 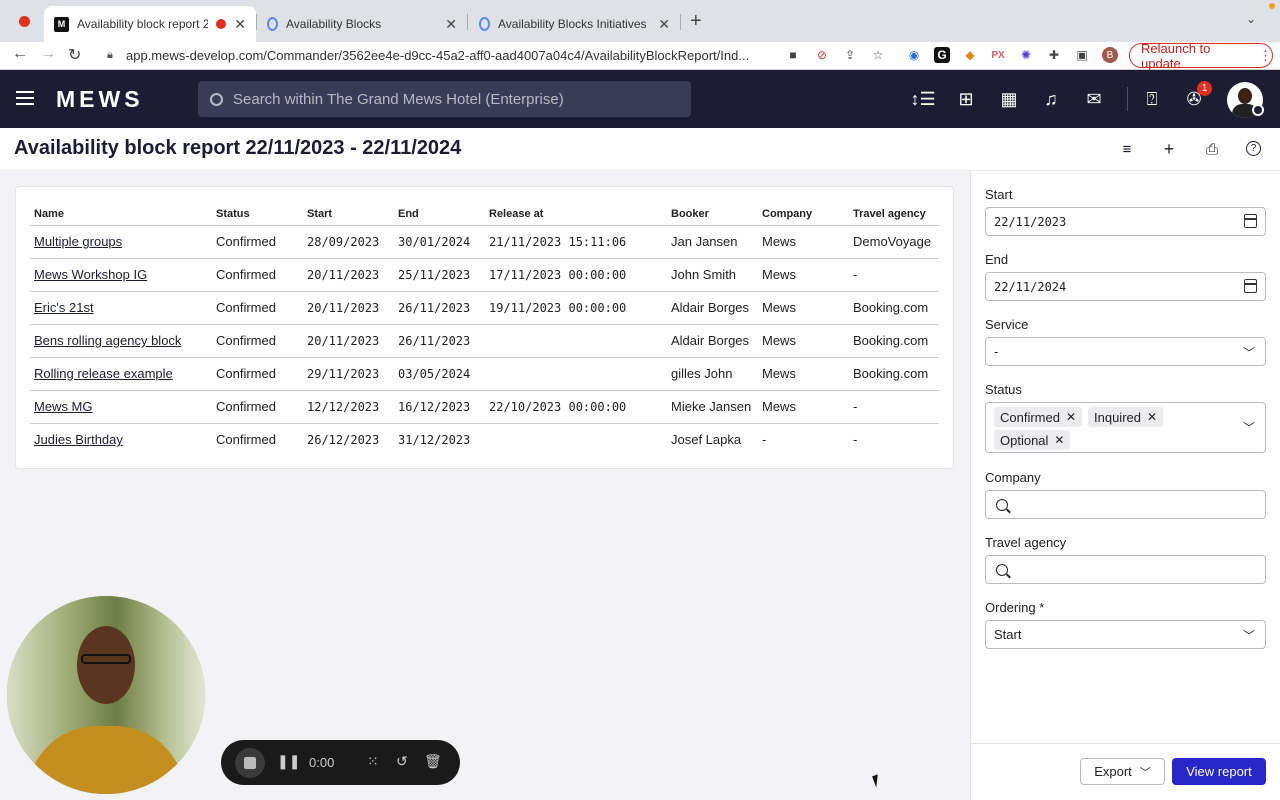 What do you see at coordinates (20, 54) in the screenshot?
I see `back-arrow-icon: ←` at bounding box center [20, 54].